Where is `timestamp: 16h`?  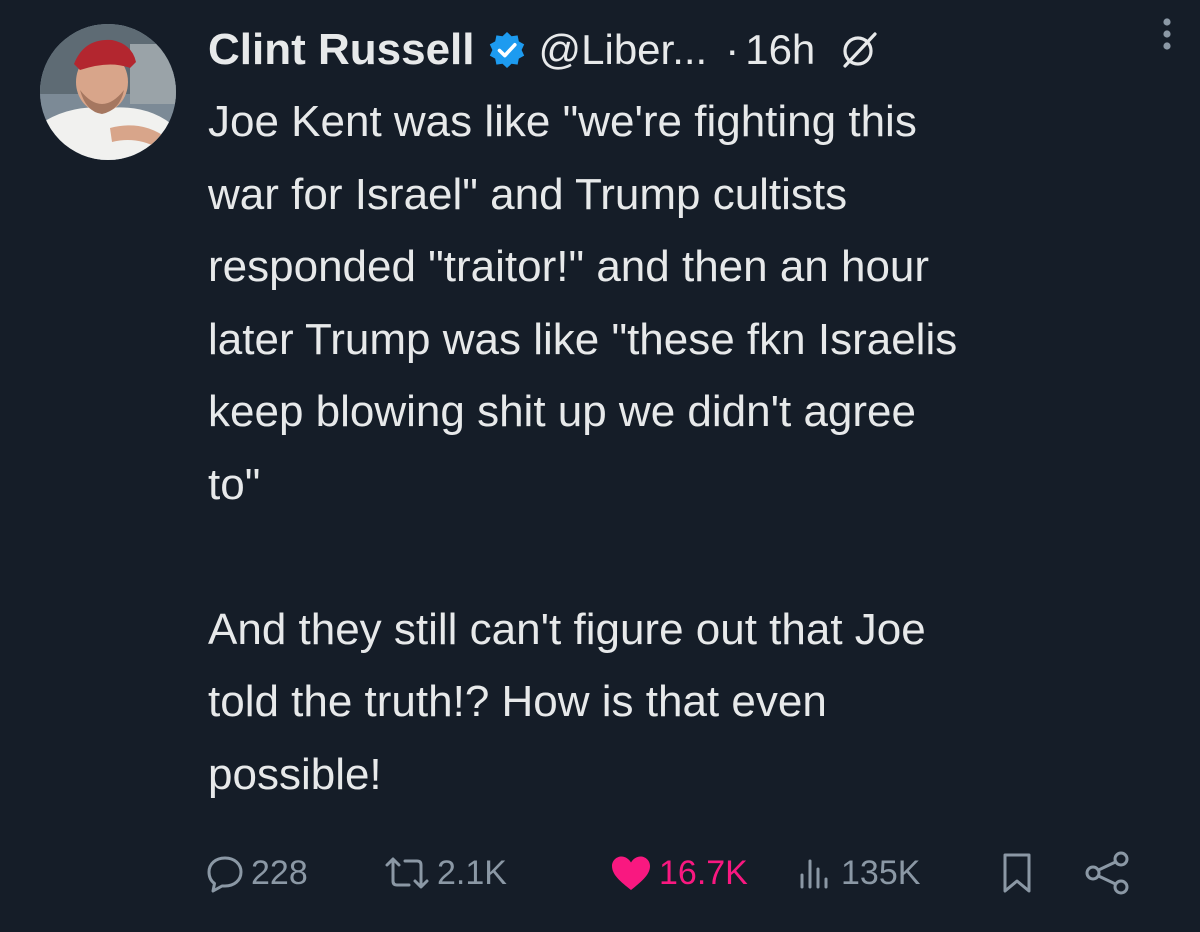 timestamp: 16h is located at coordinates (780, 50).